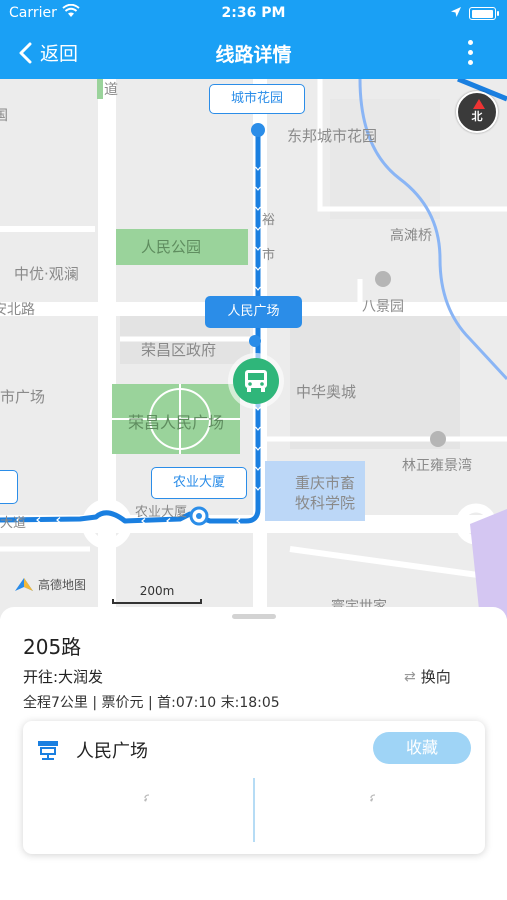 The image size is (507, 900). What do you see at coordinates (52, 647) in the screenshot?
I see `route-name: 205路` at bounding box center [52, 647].